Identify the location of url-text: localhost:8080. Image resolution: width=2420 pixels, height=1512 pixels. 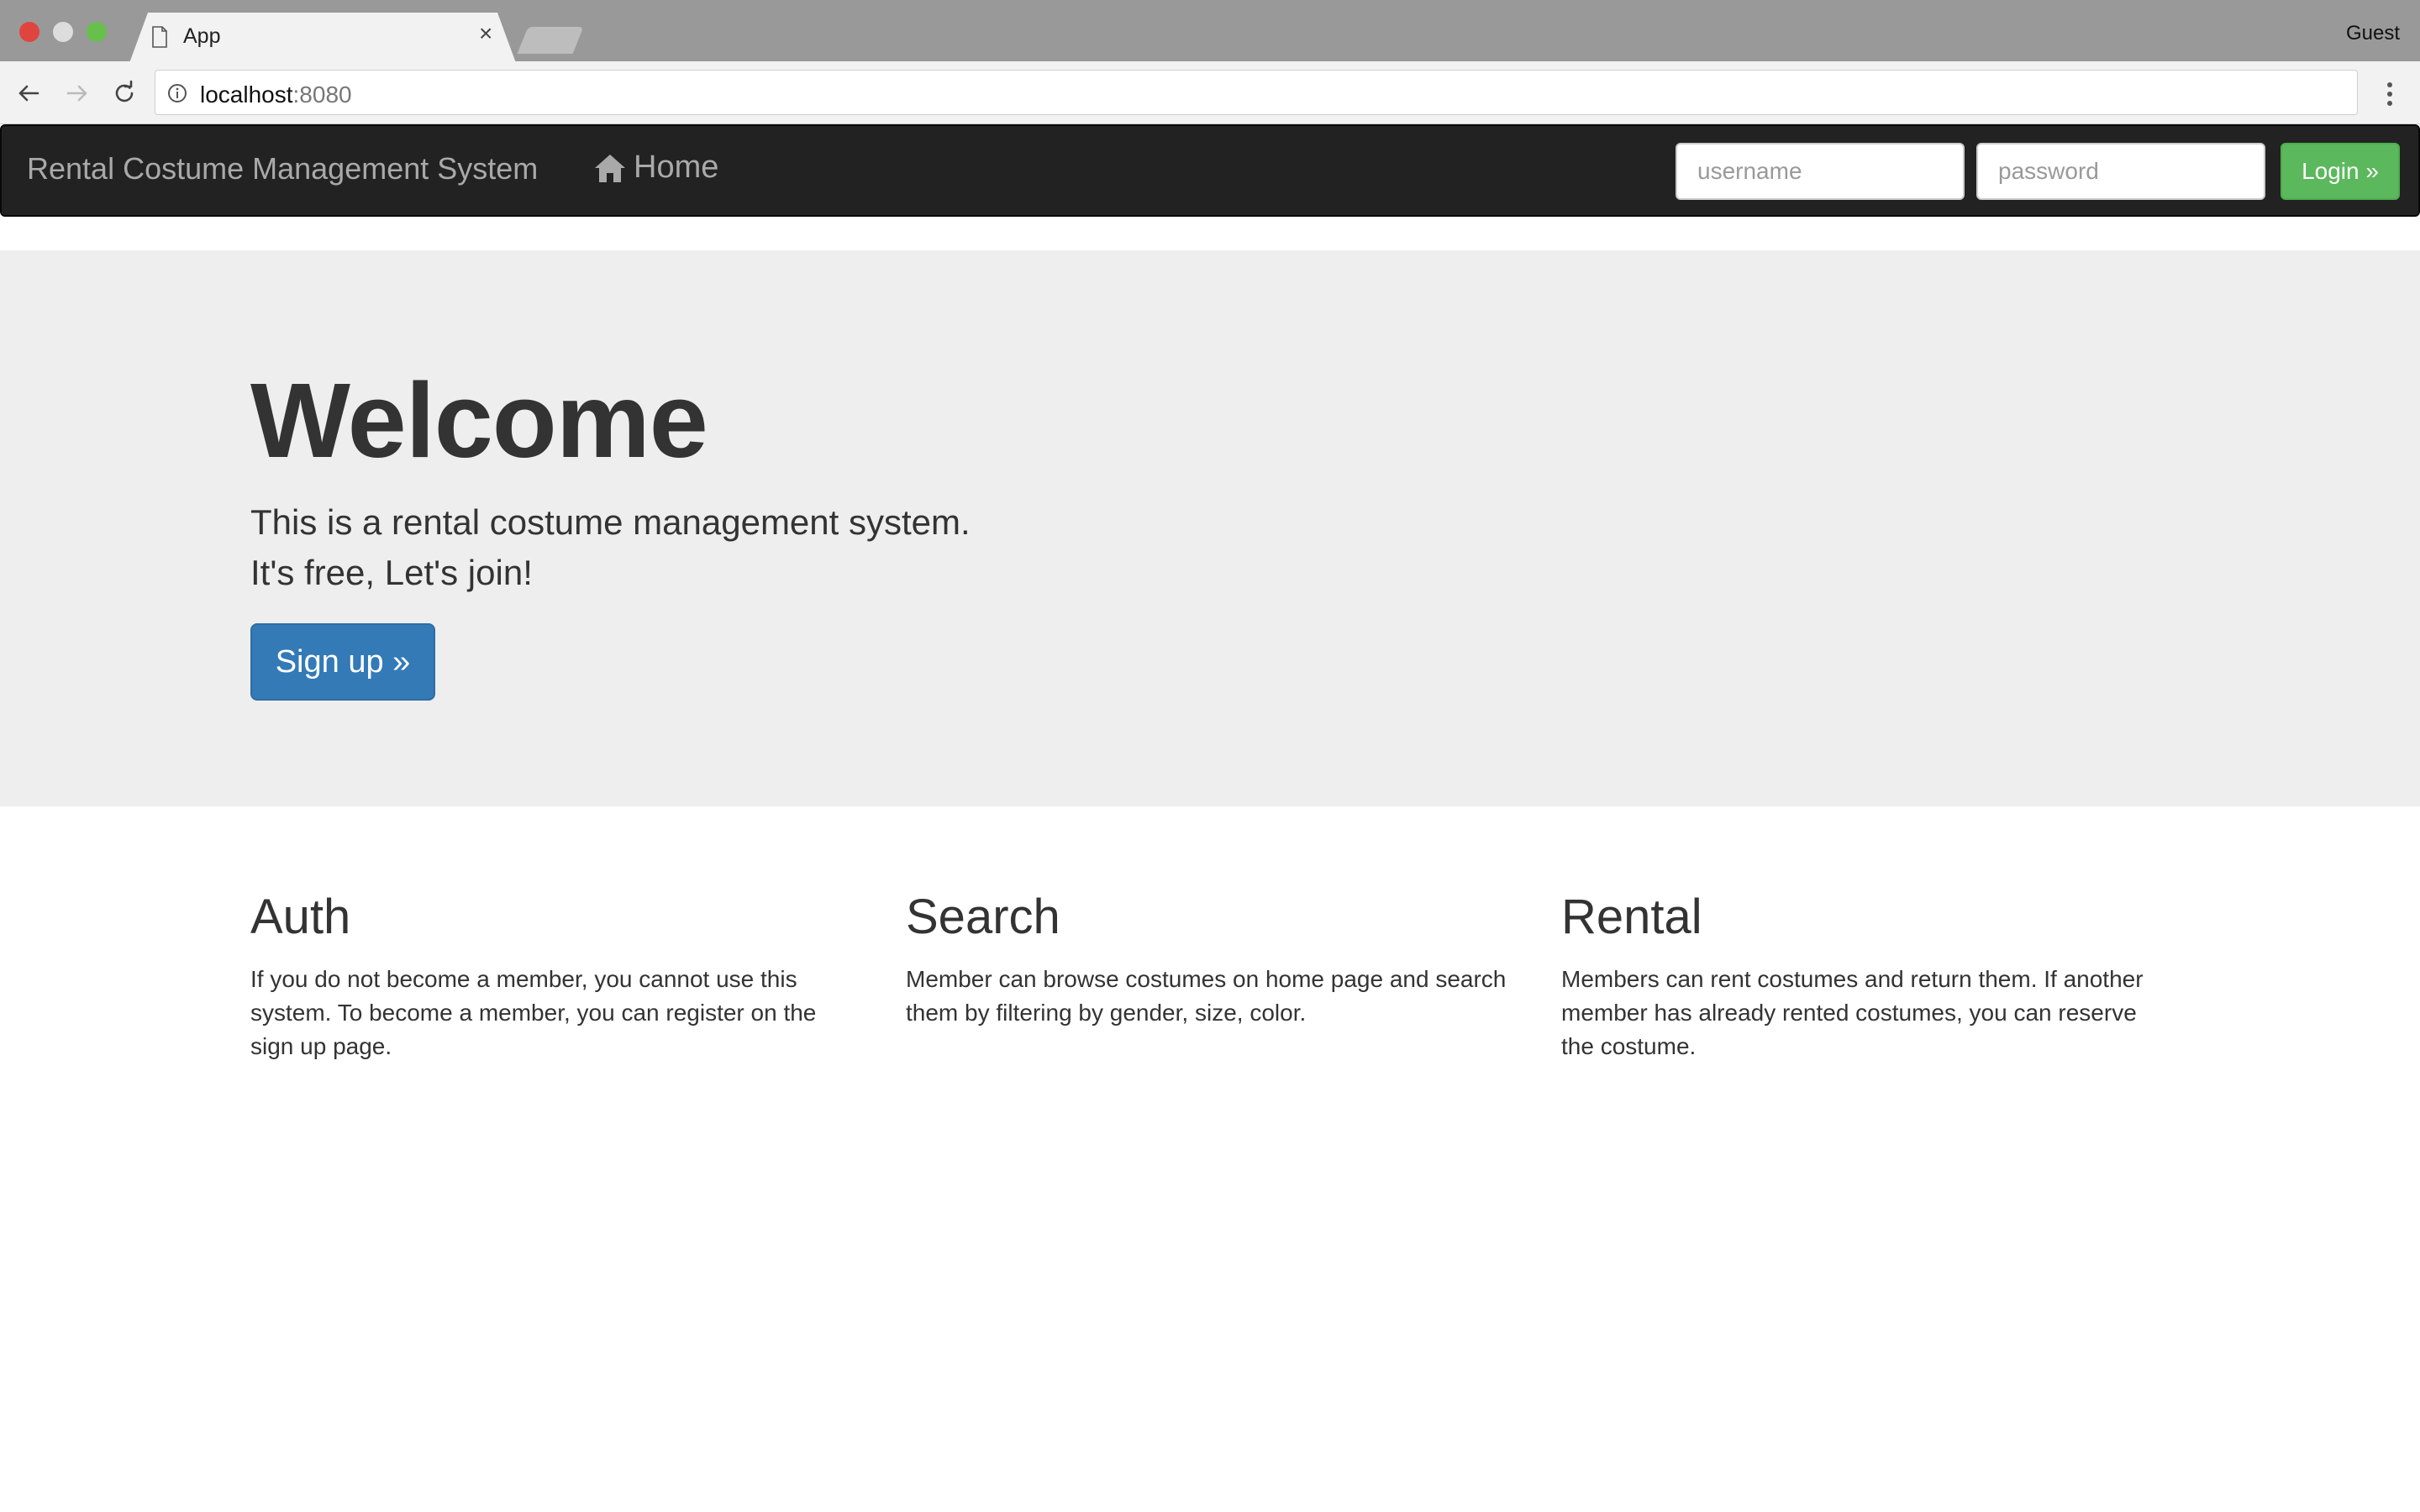
(276, 94).